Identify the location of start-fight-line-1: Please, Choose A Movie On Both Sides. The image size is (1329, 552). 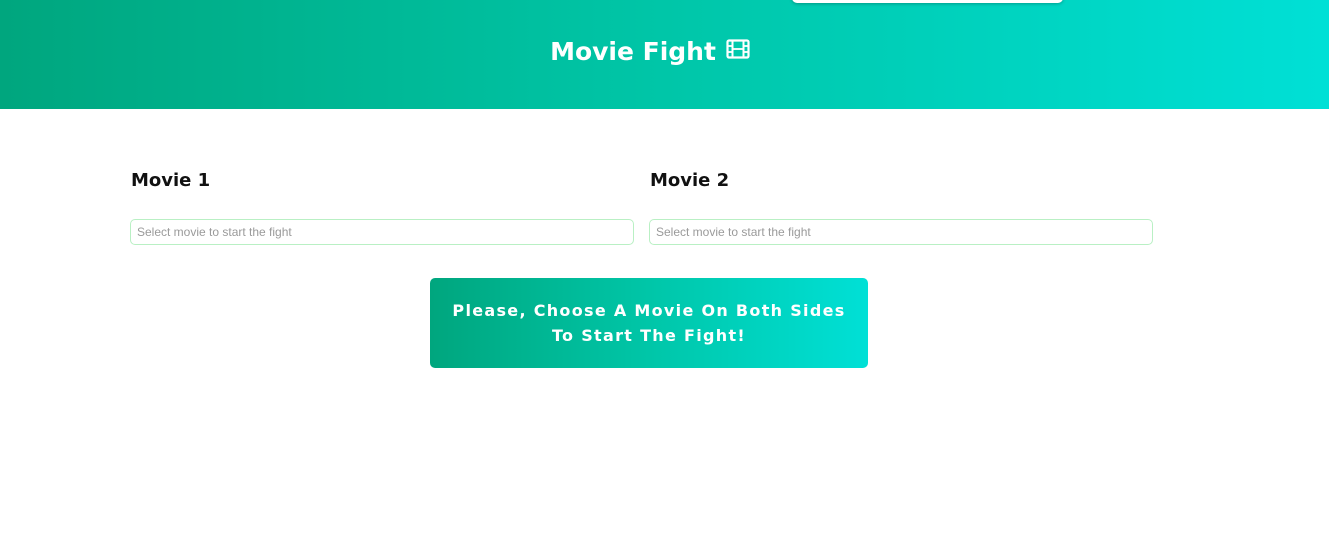
(649, 310).